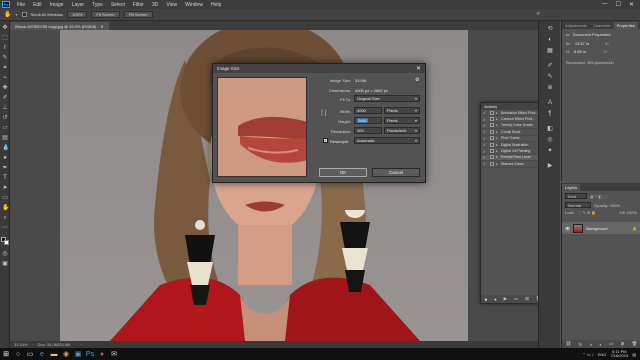  What do you see at coordinates (343, 172) in the screenshot?
I see `ok-button: OK` at bounding box center [343, 172].